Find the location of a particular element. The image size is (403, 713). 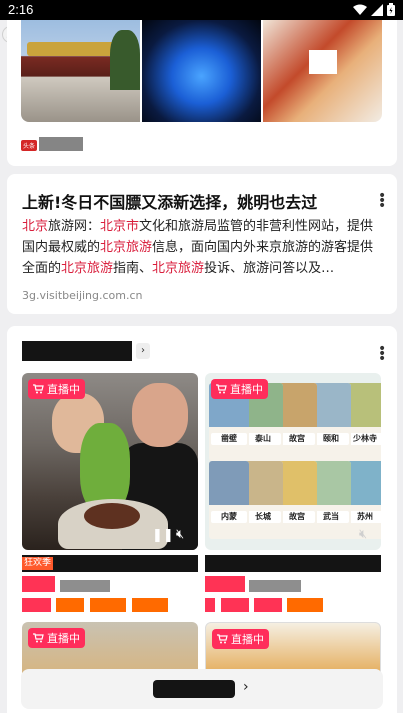

image-water-cube is located at coordinates (201, 71).